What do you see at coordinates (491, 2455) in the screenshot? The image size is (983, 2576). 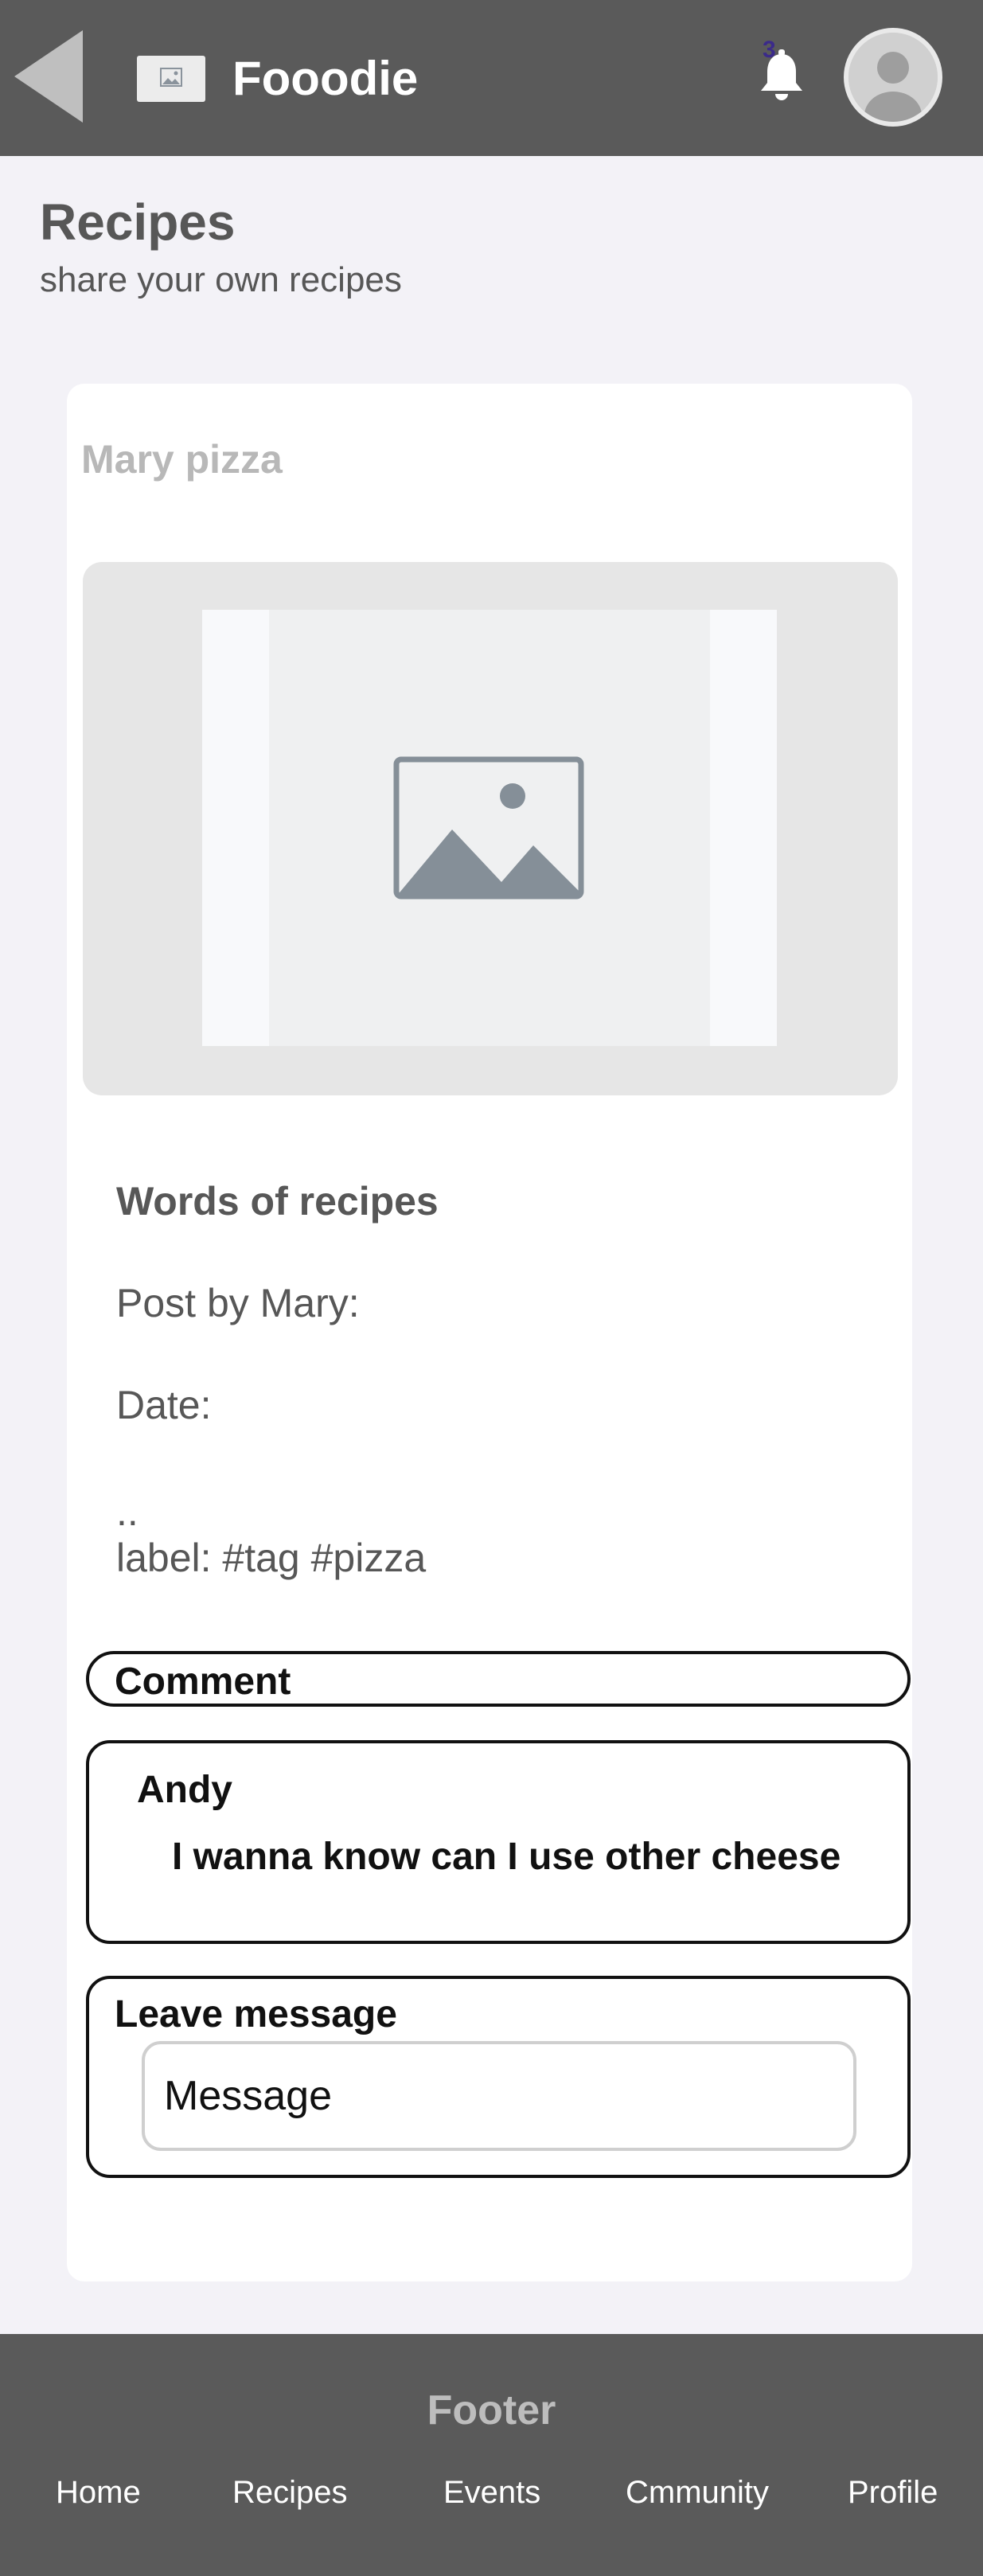 I see `footer` at bounding box center [491, 2455].